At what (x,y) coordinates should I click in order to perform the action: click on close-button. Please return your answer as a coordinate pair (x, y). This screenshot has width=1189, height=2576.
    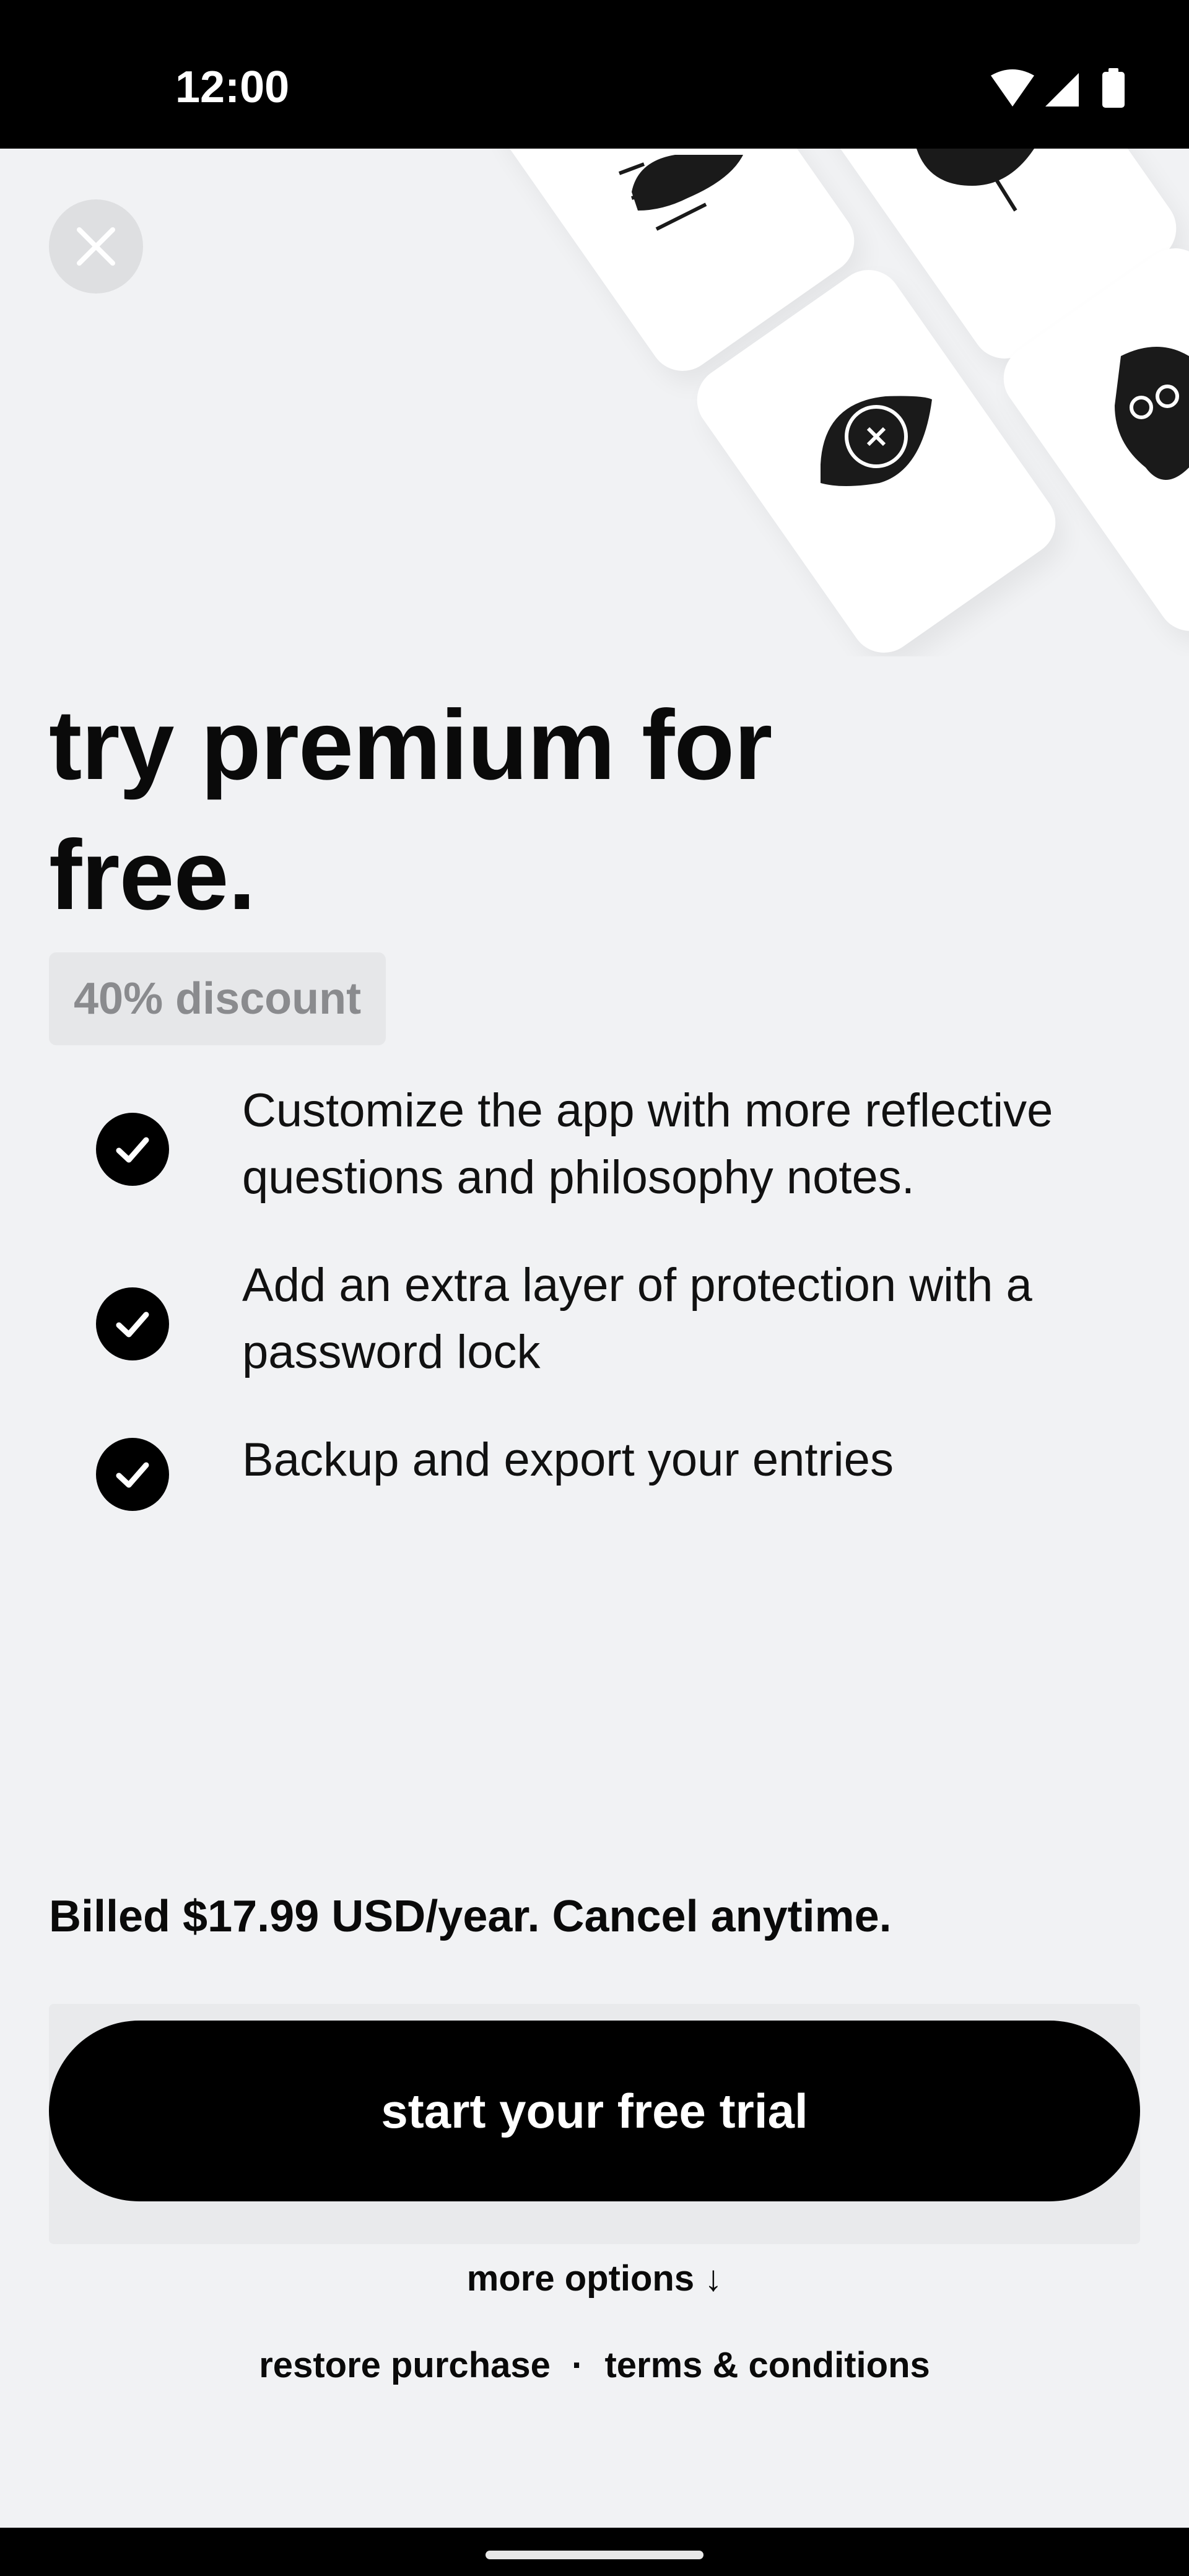
    Looking at the image, I should click on (96, 246).